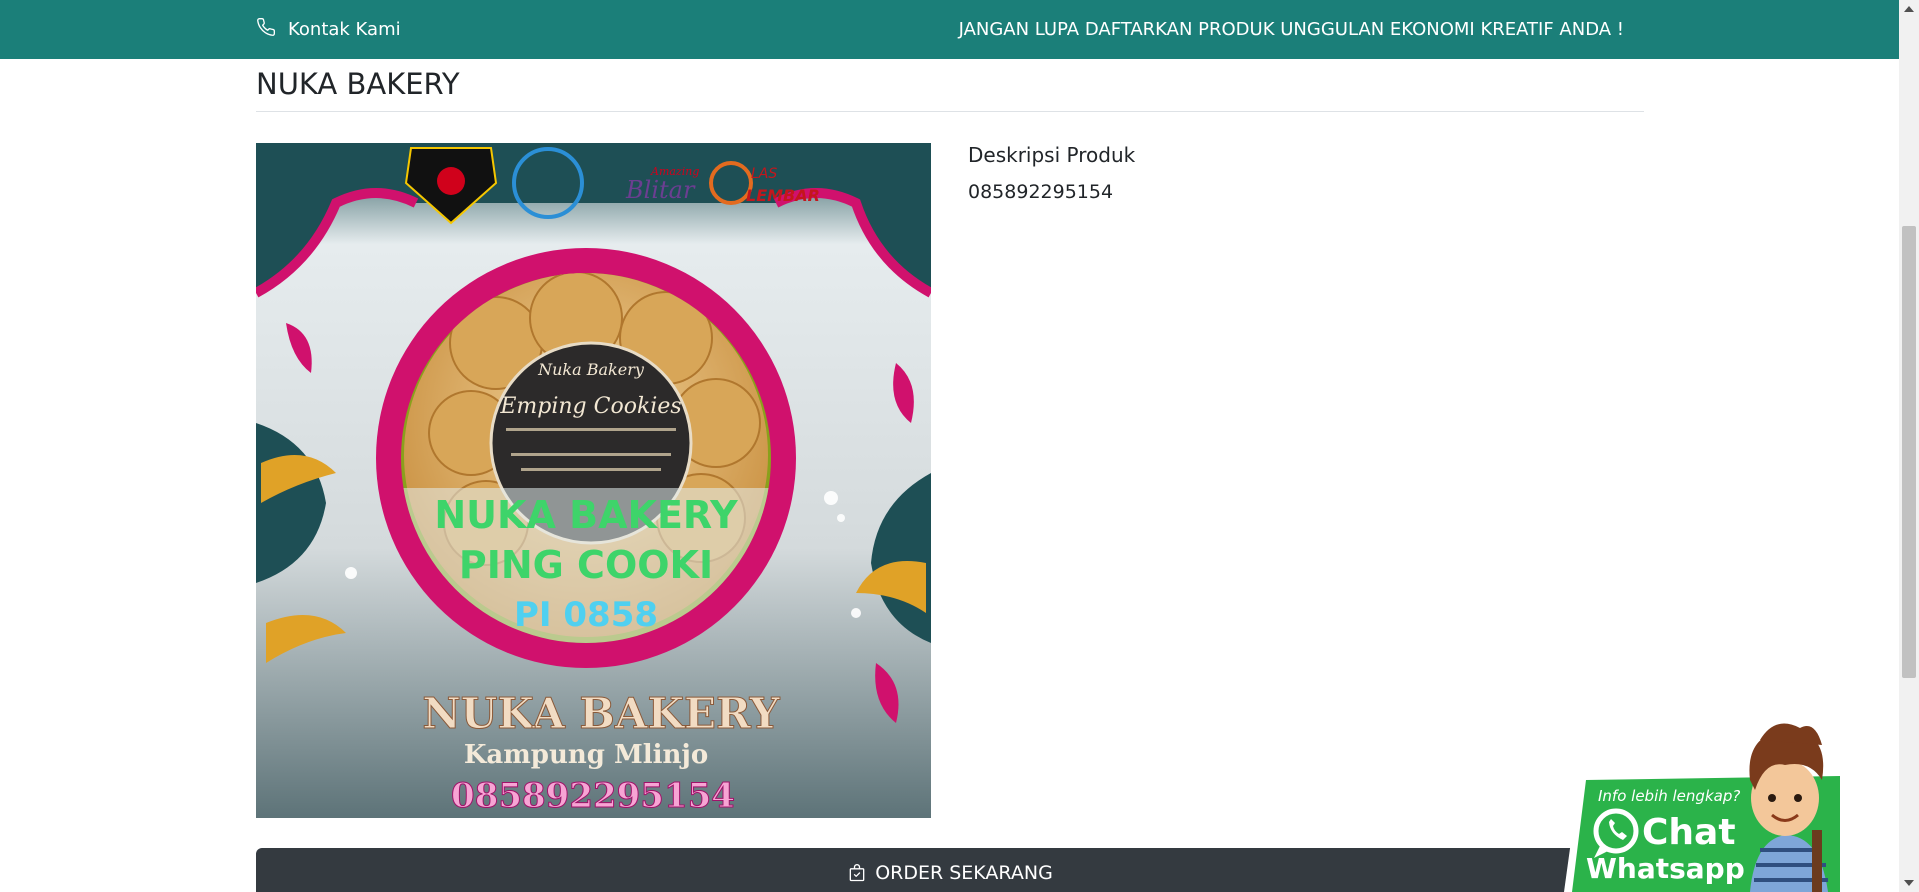 The width and height of the screenshot is (1919, 892). What do you see at coordinates (591, 369) in the screenshot?
I see `image-badge-text: Nuka Bakery` at bounding box center [591, 369].